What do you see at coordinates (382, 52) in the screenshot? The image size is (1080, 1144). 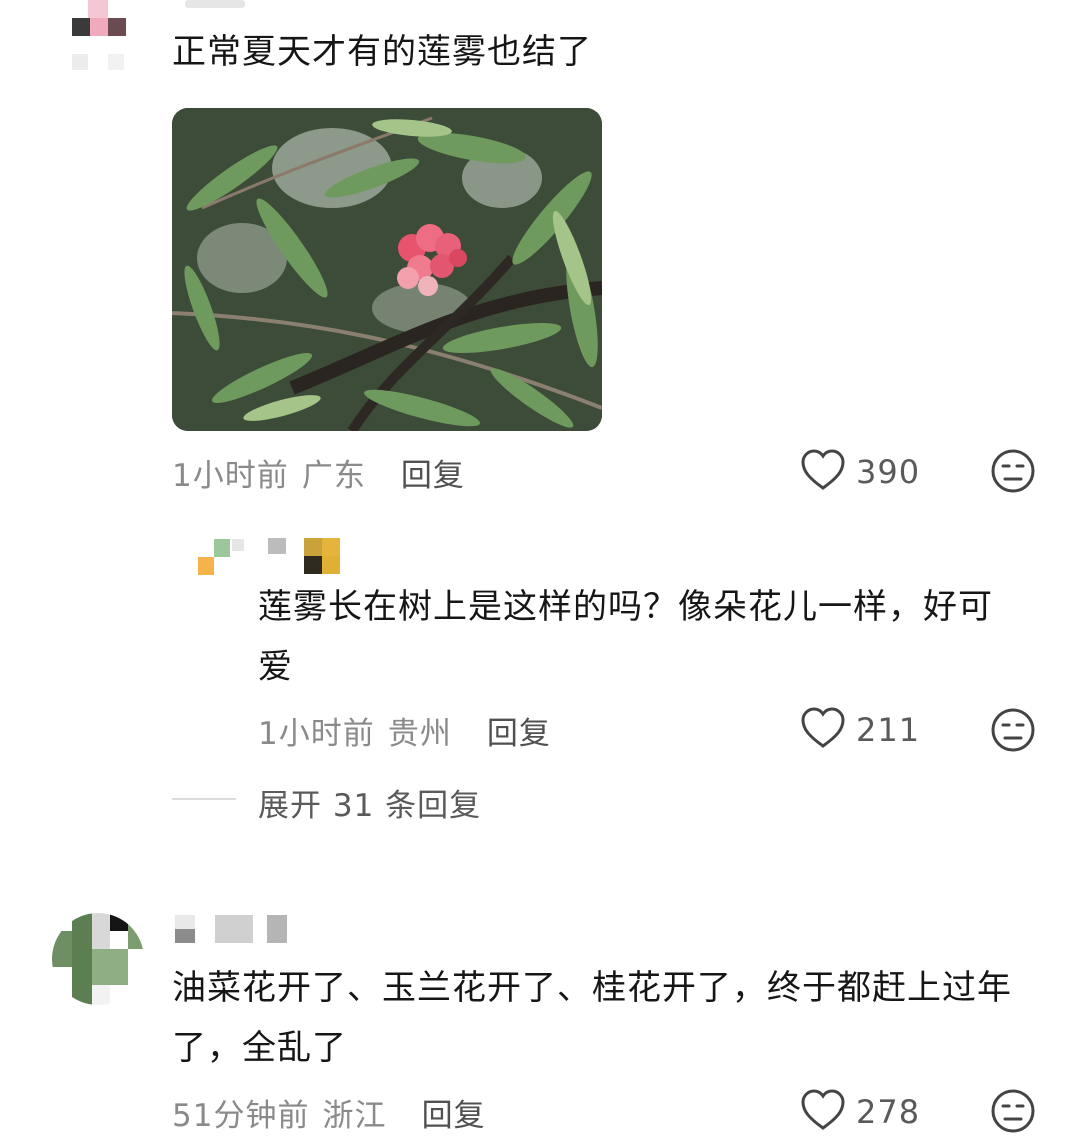 I see `comment-text: 正常夏天才有的莲雾也结了` at bounding box center [382, 52].